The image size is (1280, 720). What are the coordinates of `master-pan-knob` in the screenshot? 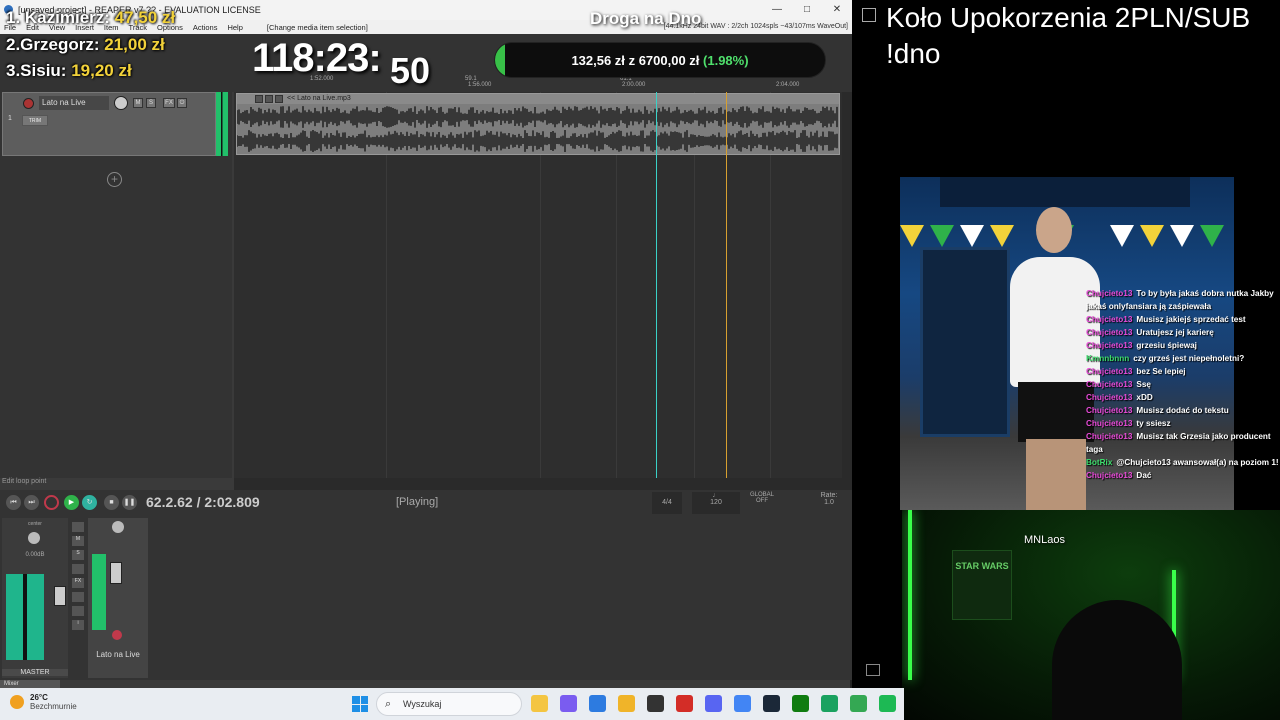 It's located at (34, 538).